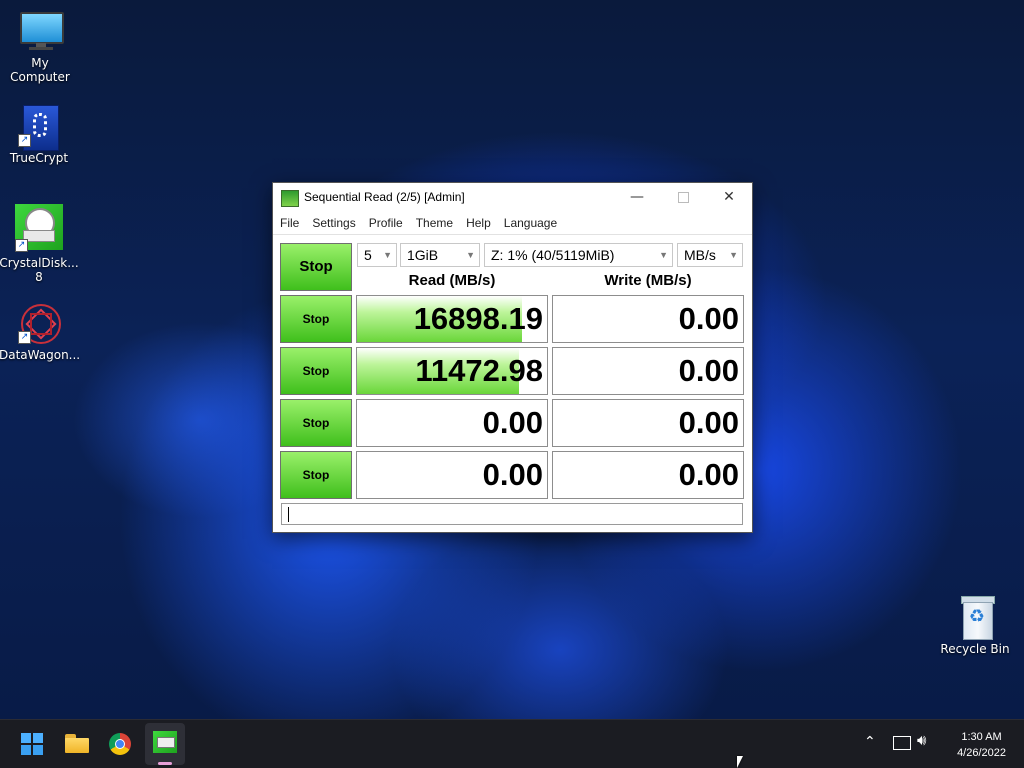 This screenshot has width=1024, height=768. What do you see at coordinates (902, 743) in the screenshot?
I see `network-icon` at bounding box center [902, 743].